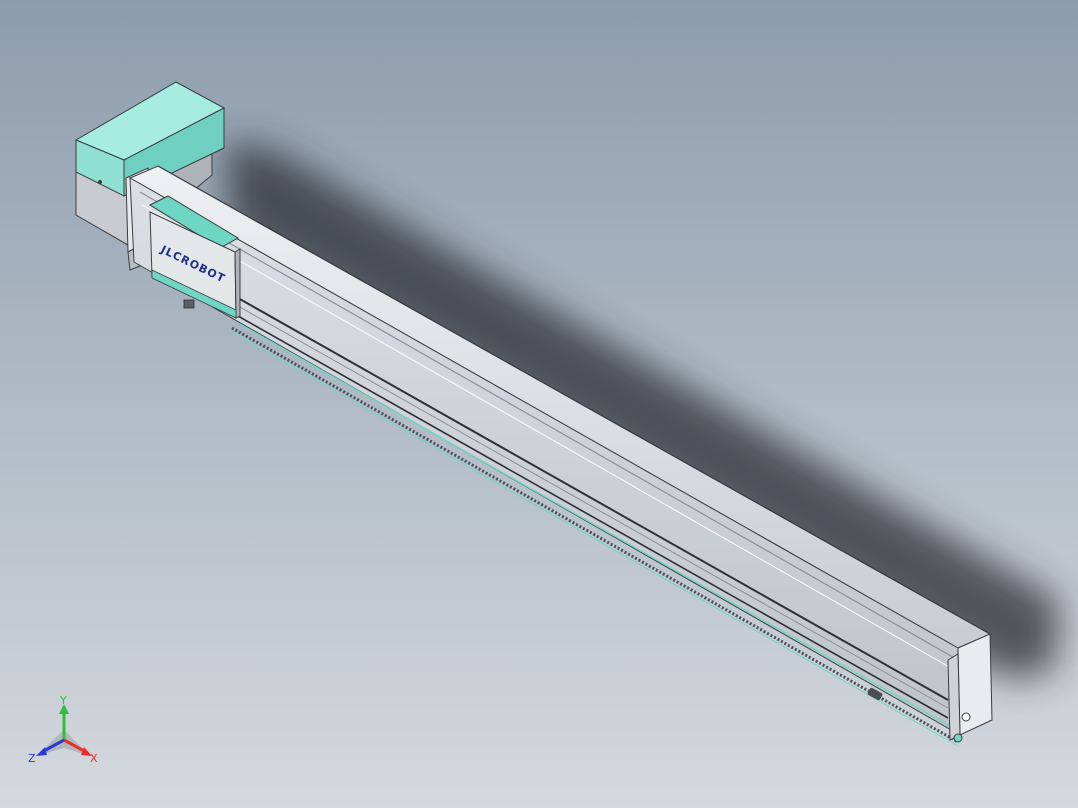  I want to click on carriage-fixing-block, so click(189, 304).